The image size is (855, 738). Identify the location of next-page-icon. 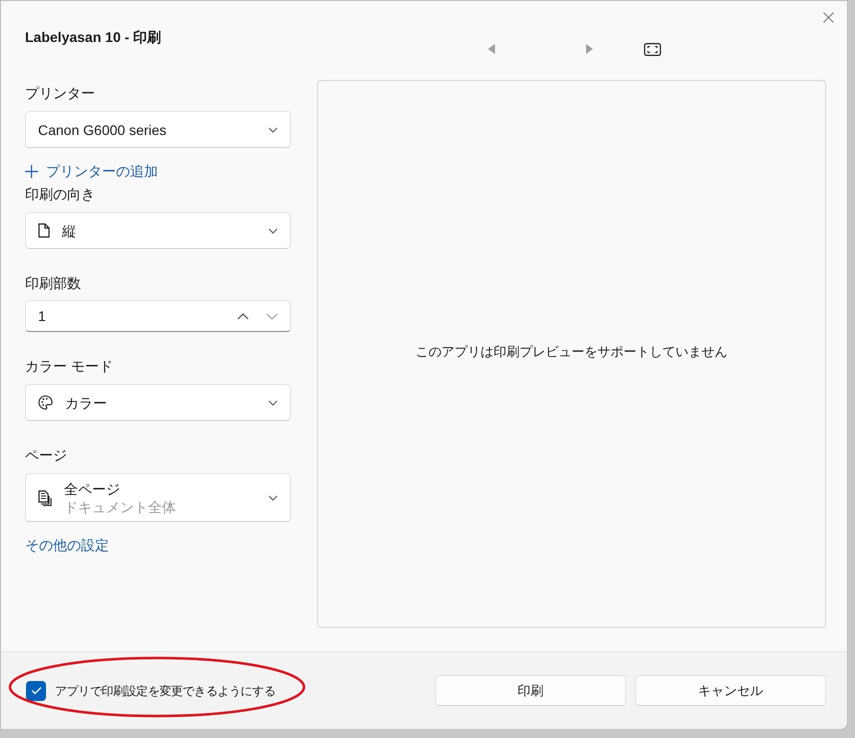
(589, 49).